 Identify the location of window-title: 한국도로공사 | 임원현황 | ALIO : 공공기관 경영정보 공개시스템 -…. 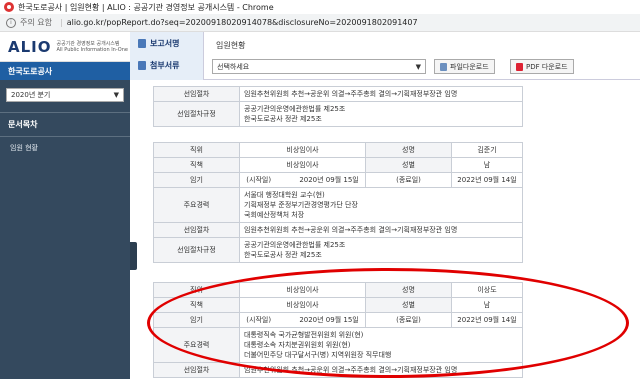
(146, 7).